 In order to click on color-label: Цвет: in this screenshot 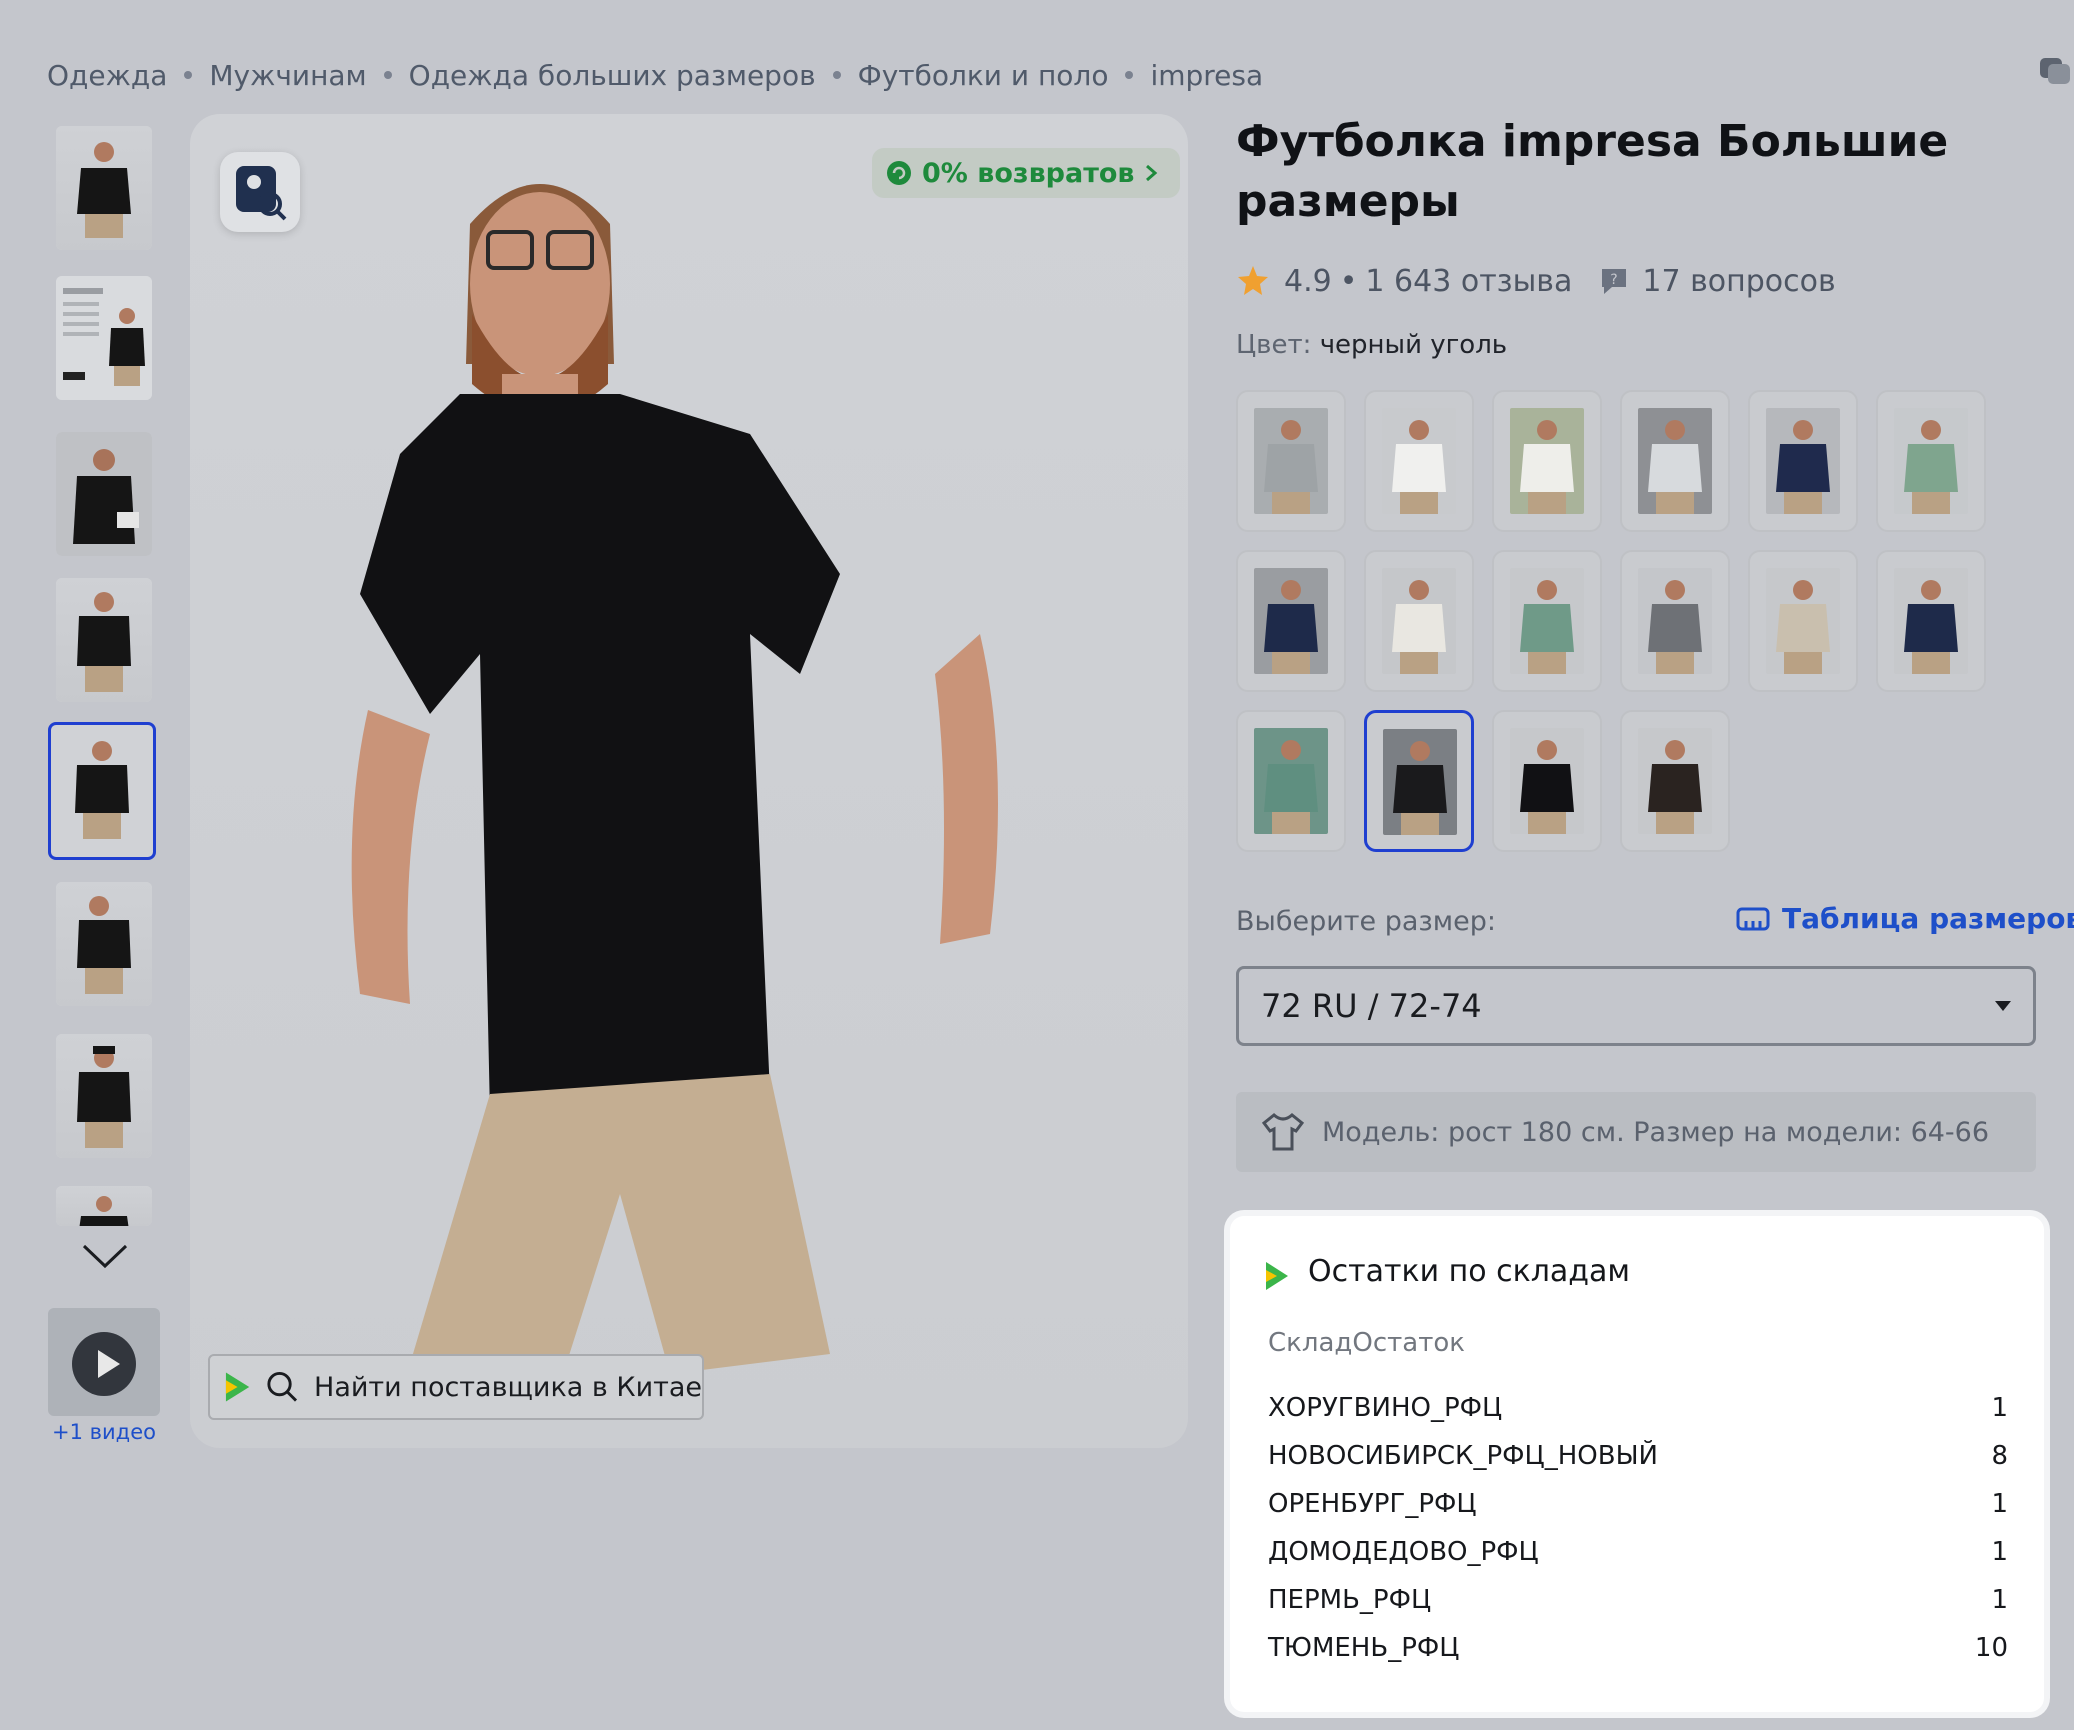, I will do `click(1274, 345)`.